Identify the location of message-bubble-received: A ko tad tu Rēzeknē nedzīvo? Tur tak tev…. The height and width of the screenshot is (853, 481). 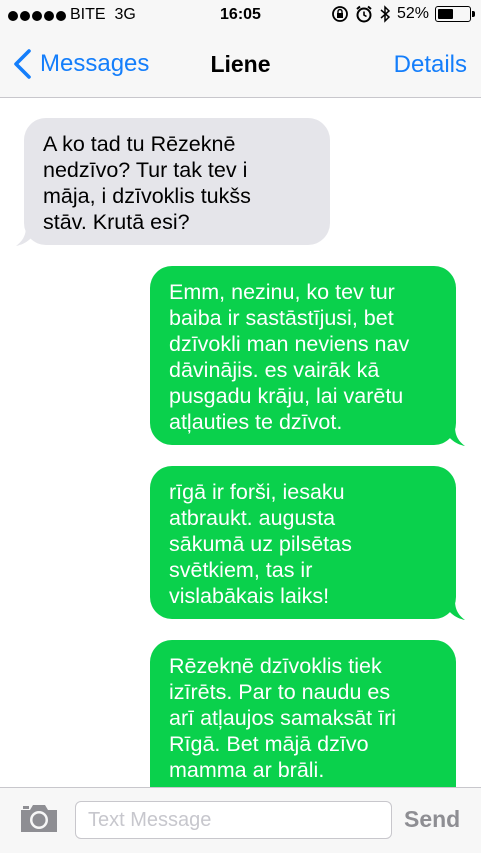
(177, 181).